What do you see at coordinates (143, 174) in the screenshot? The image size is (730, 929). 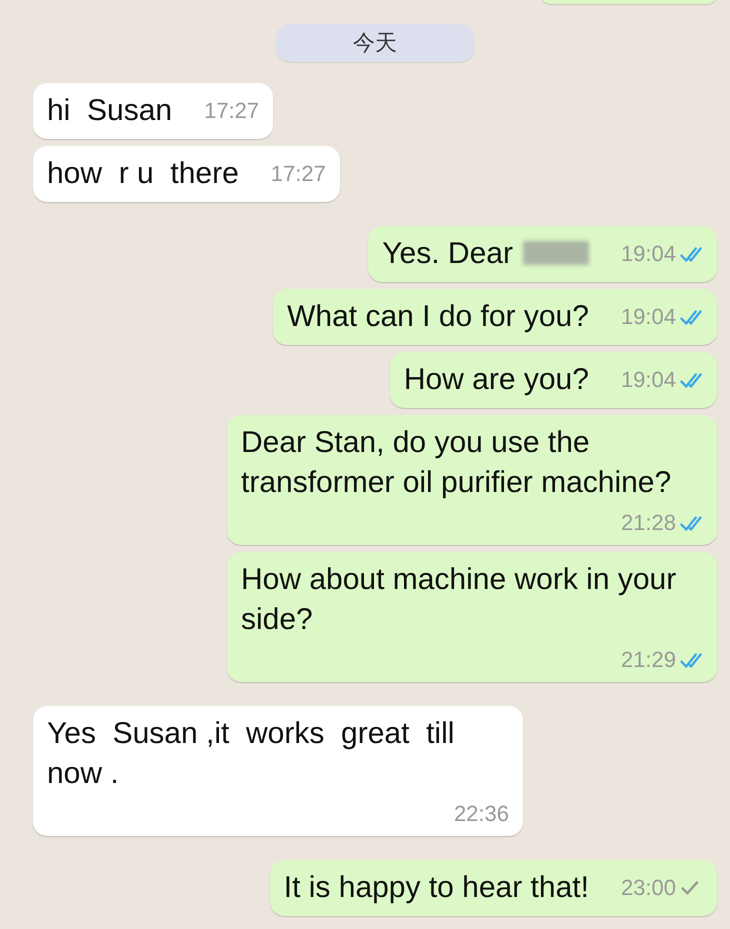 I see `message-text: how r u there` at bounding box center [143, 174].